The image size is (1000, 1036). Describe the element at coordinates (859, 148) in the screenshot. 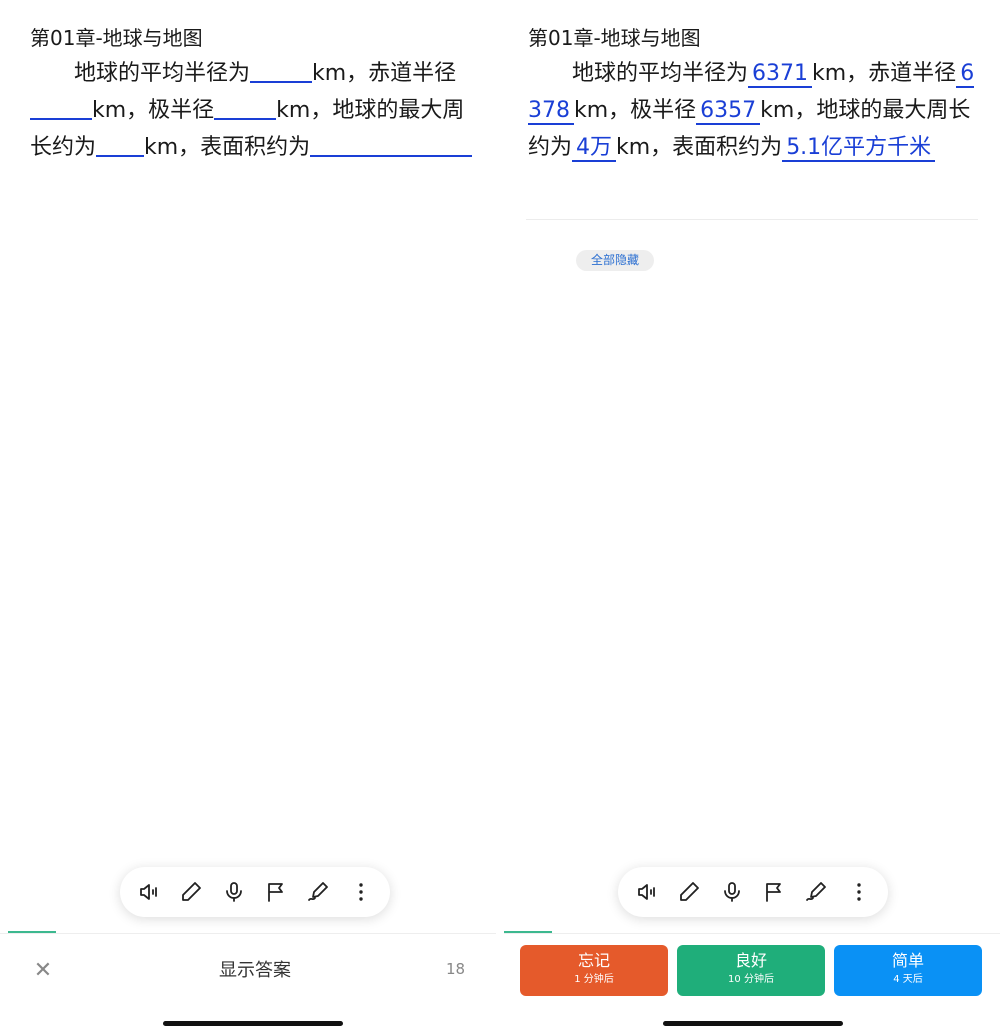

I see `cloze-answer-5: 5.1亿平方千米` at that location.